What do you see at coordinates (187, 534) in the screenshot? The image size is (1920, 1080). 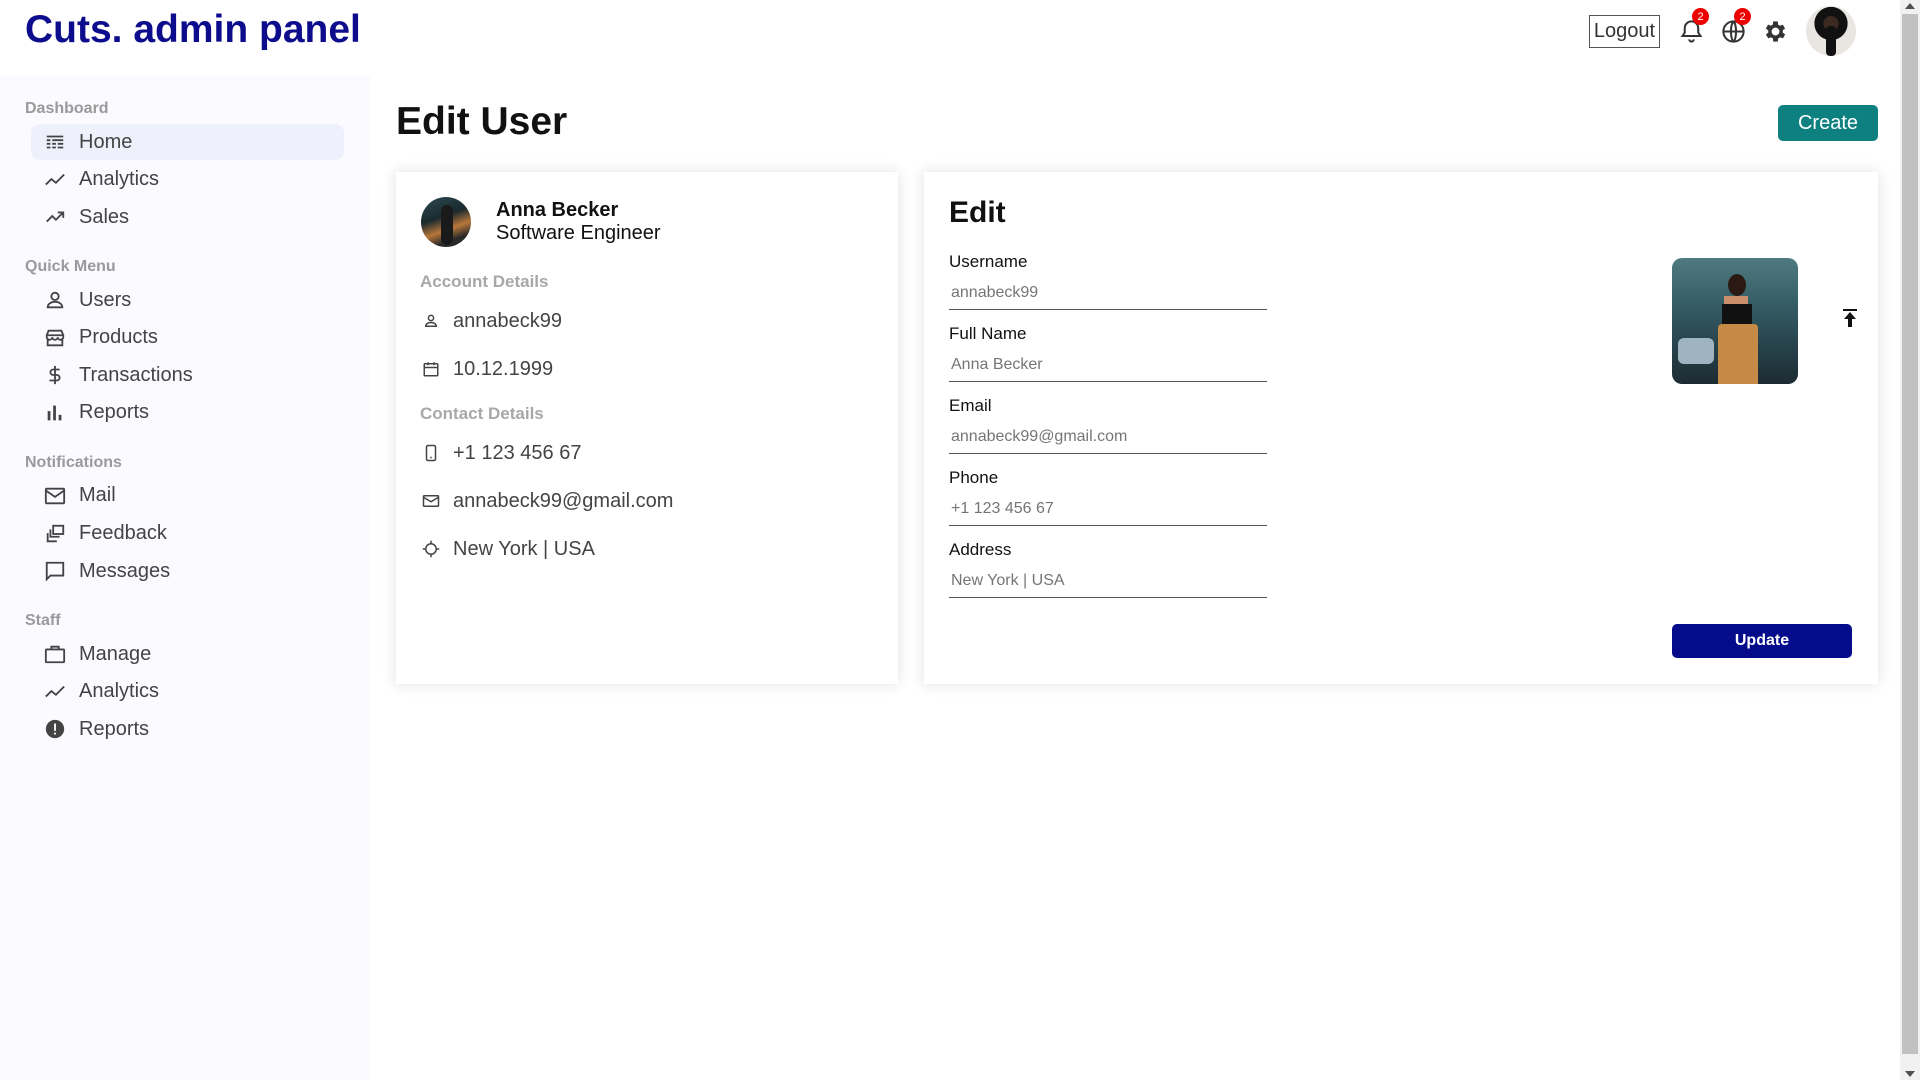 I see `sidebar-item-feedback: Feedback` at bounding box center [187, 534].